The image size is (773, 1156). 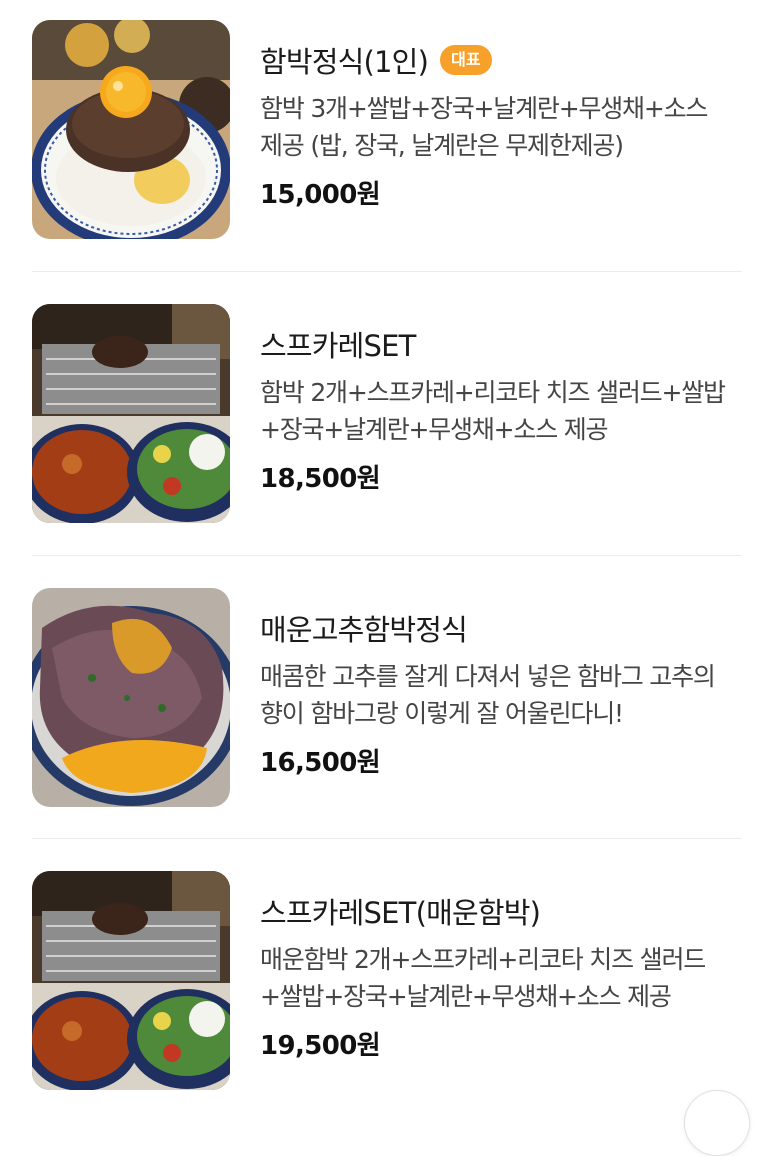 I want to click on menu-item-name: 매운고추함박정식, so click(x=364, y=630).